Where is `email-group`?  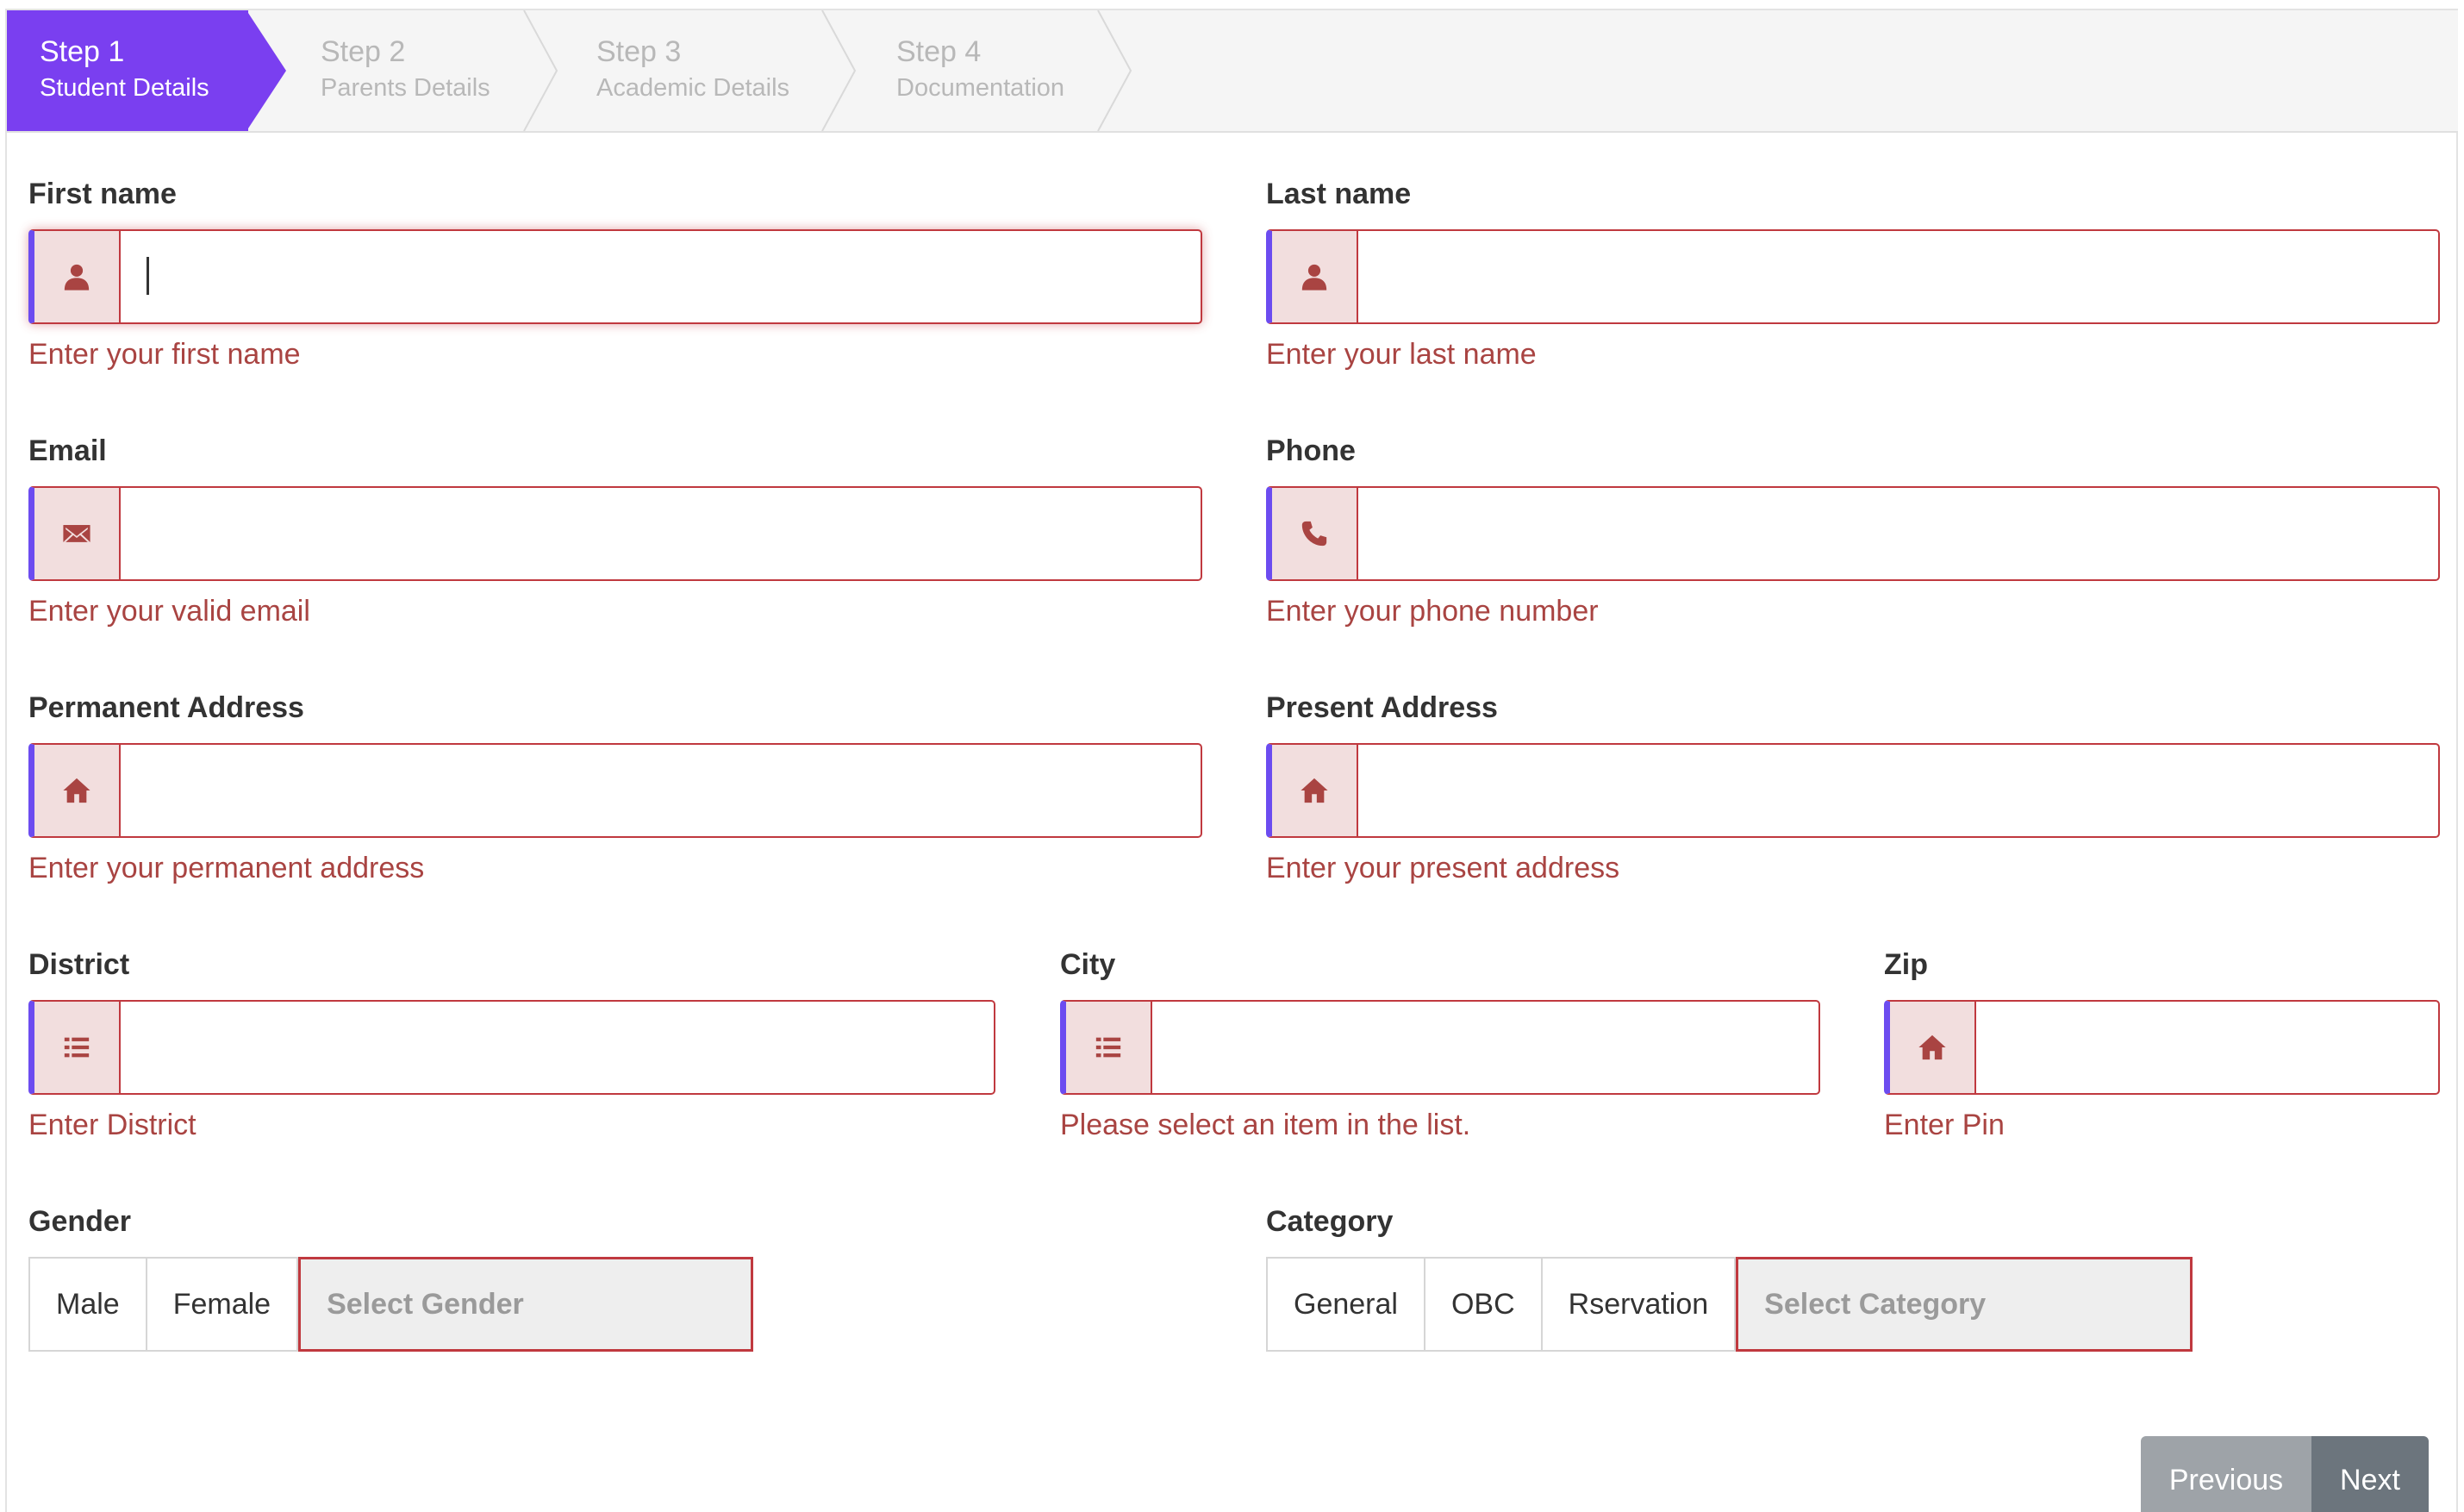
email-group is located at coordinates (615, 533).